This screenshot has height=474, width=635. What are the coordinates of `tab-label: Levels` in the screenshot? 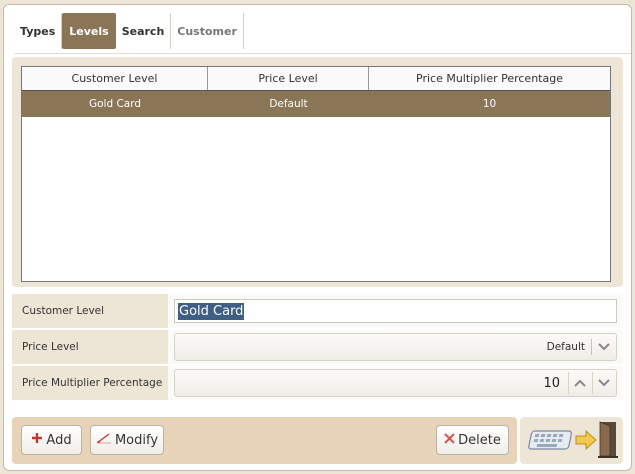 It's located at (89, 31).